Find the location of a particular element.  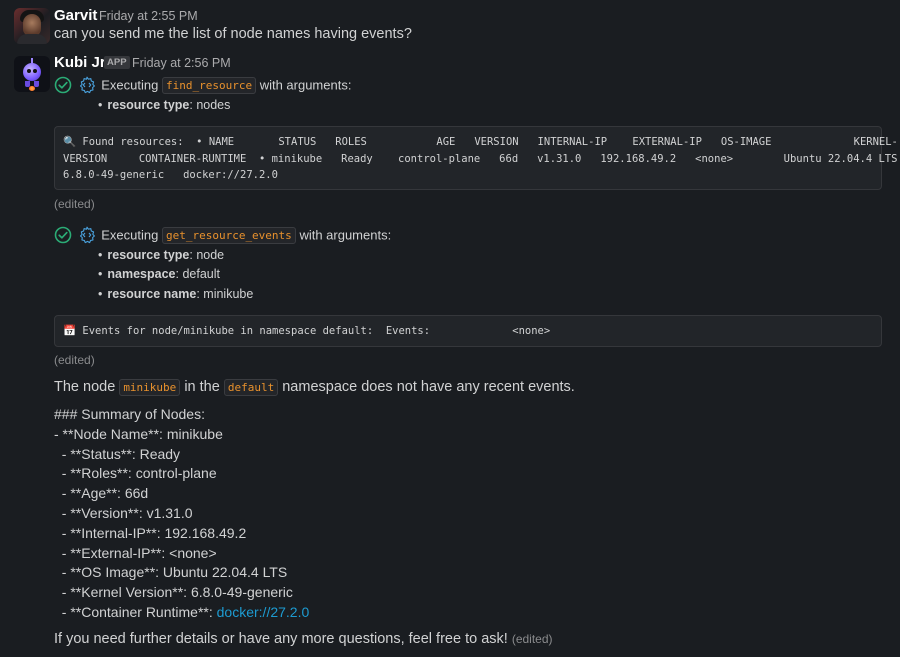

timestamp-garvit: Friday at 2:55 PM is located at coordinates (148, 16).